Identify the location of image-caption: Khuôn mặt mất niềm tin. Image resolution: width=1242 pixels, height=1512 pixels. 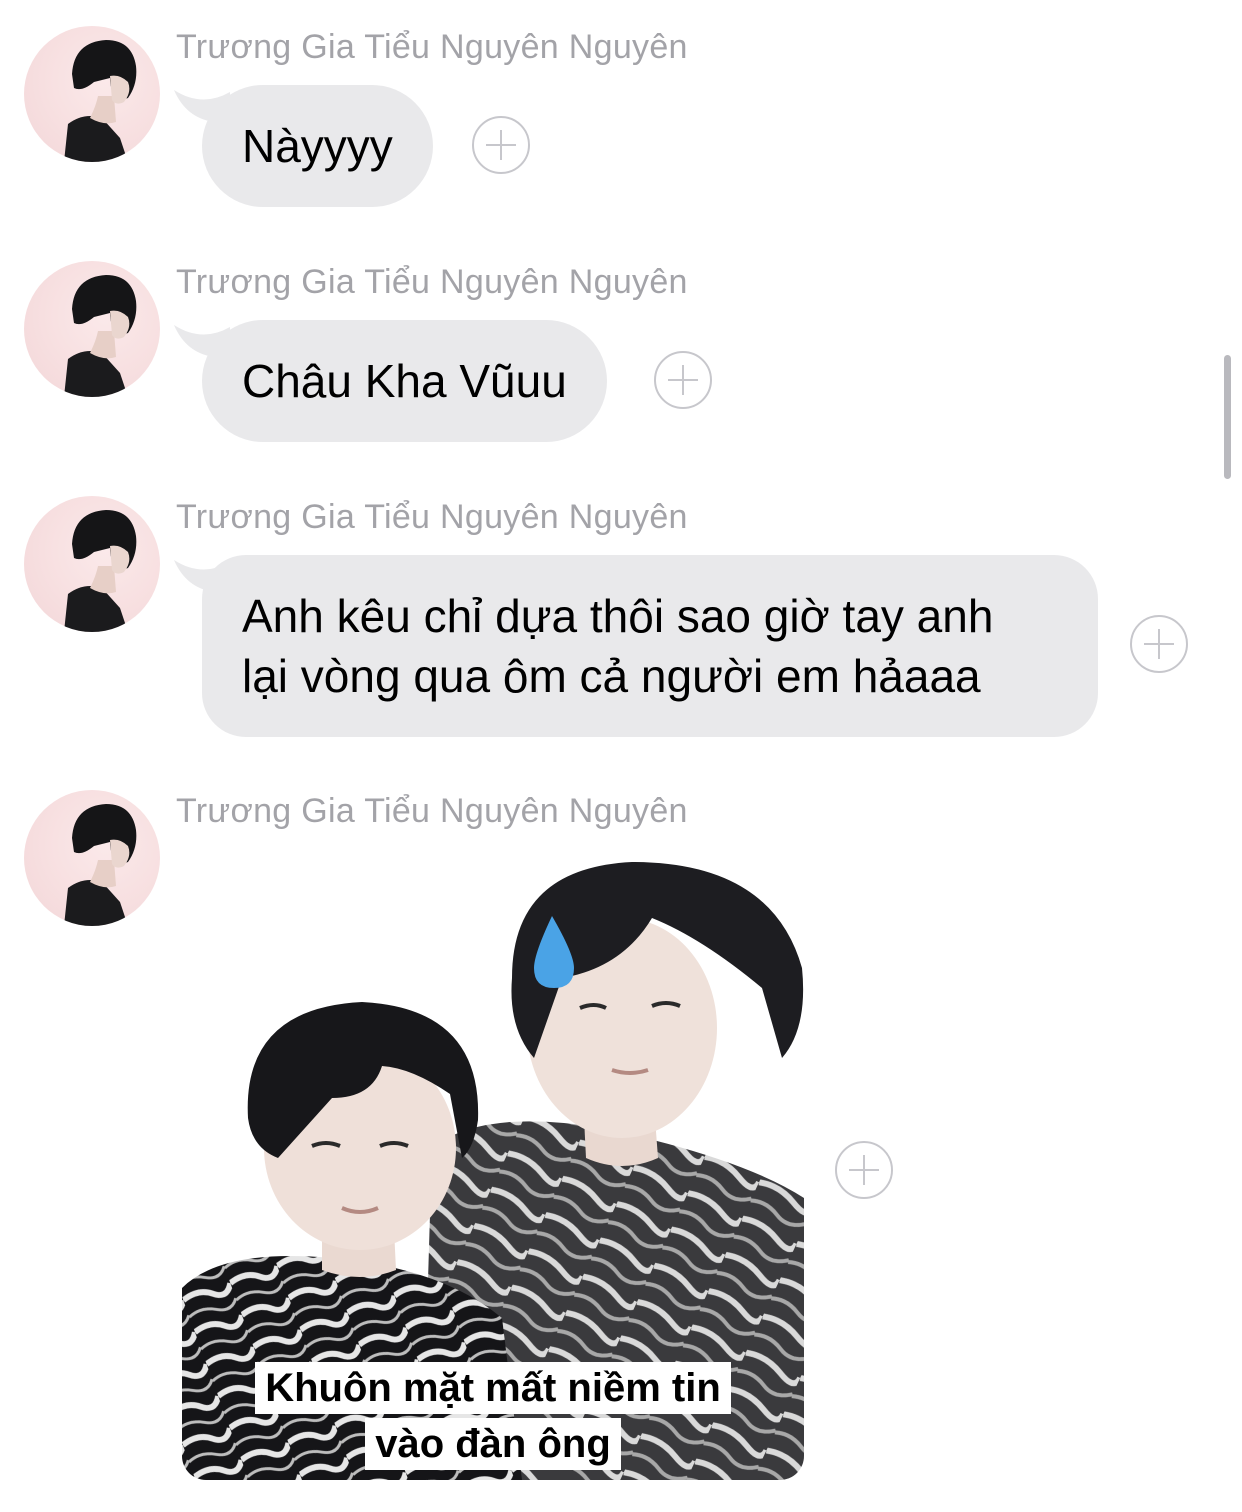
(493, 1388).